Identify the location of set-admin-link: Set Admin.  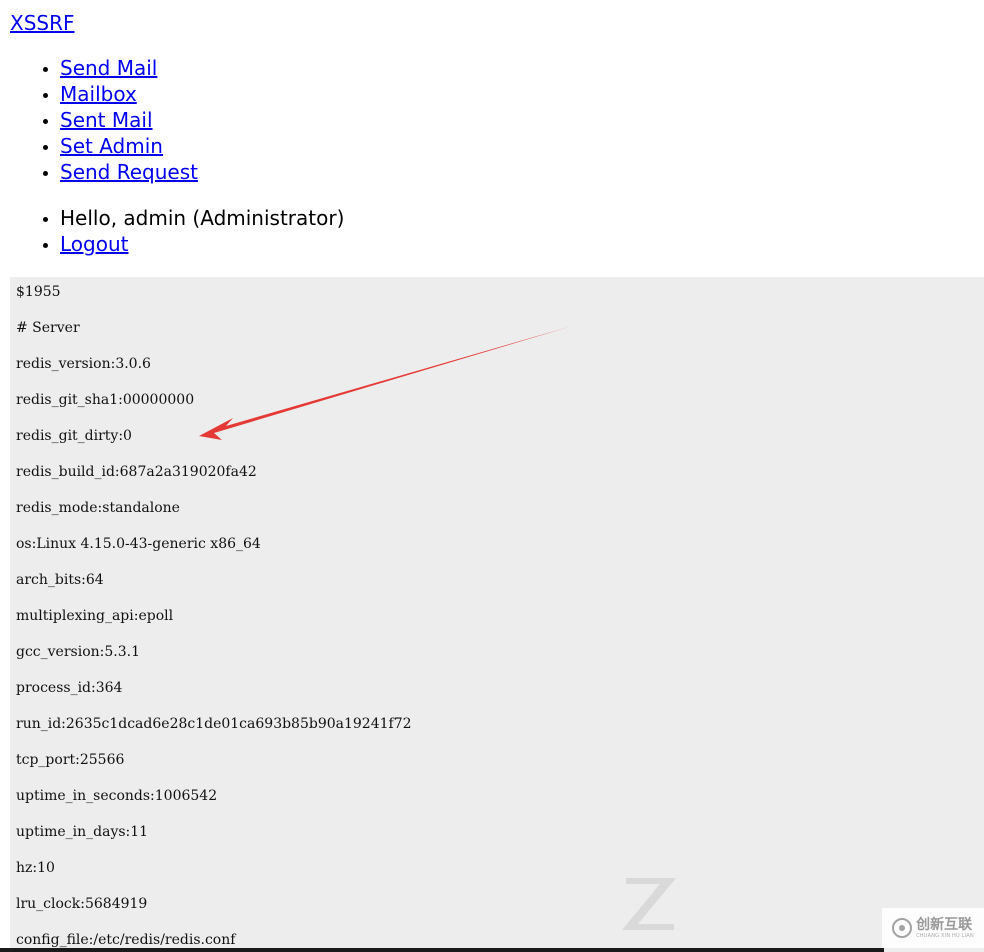
(111, 146).